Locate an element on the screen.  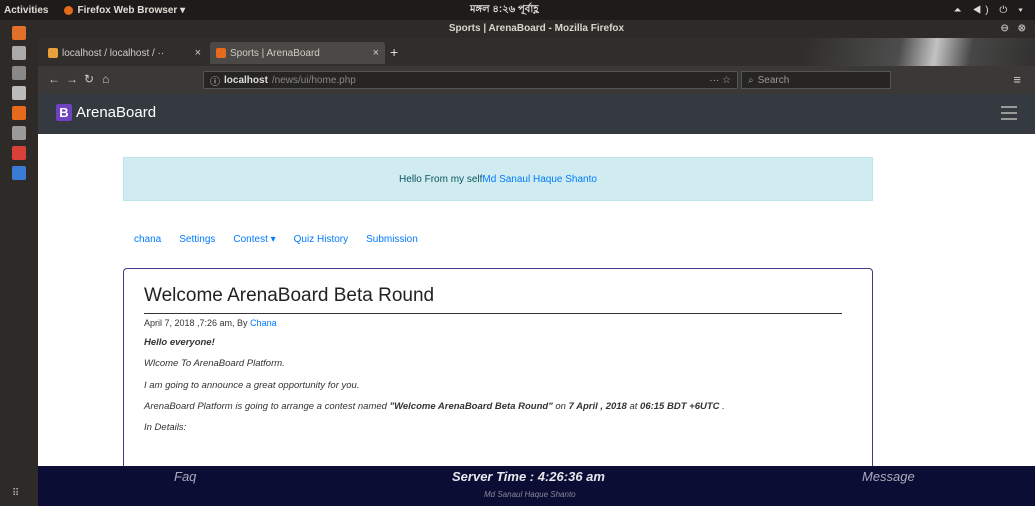
contest-date: 7 April , 2018 is located at coordinates (597, 407).